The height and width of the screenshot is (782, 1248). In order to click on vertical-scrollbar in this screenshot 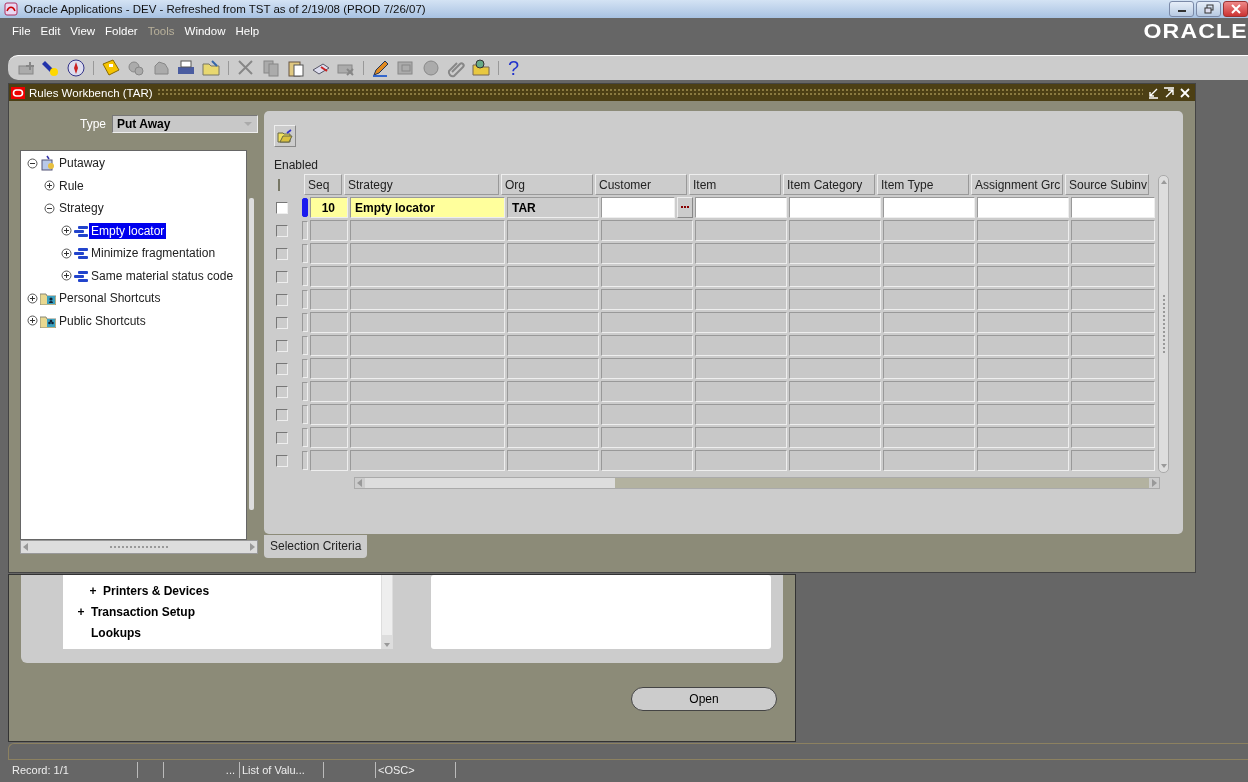, I will do `click(387, 612)`.